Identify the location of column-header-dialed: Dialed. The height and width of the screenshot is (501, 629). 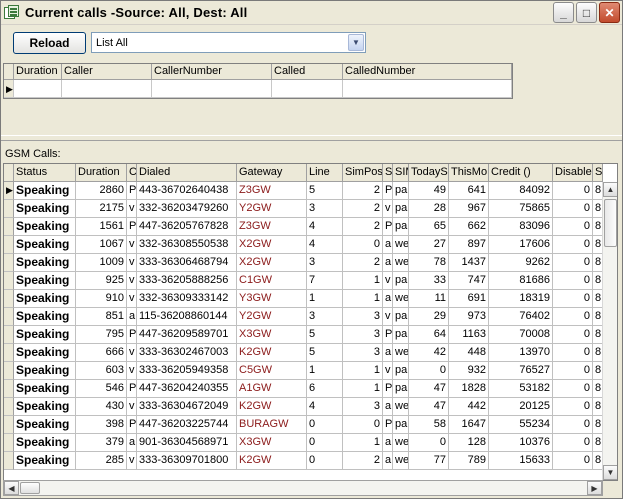
(187, 173).